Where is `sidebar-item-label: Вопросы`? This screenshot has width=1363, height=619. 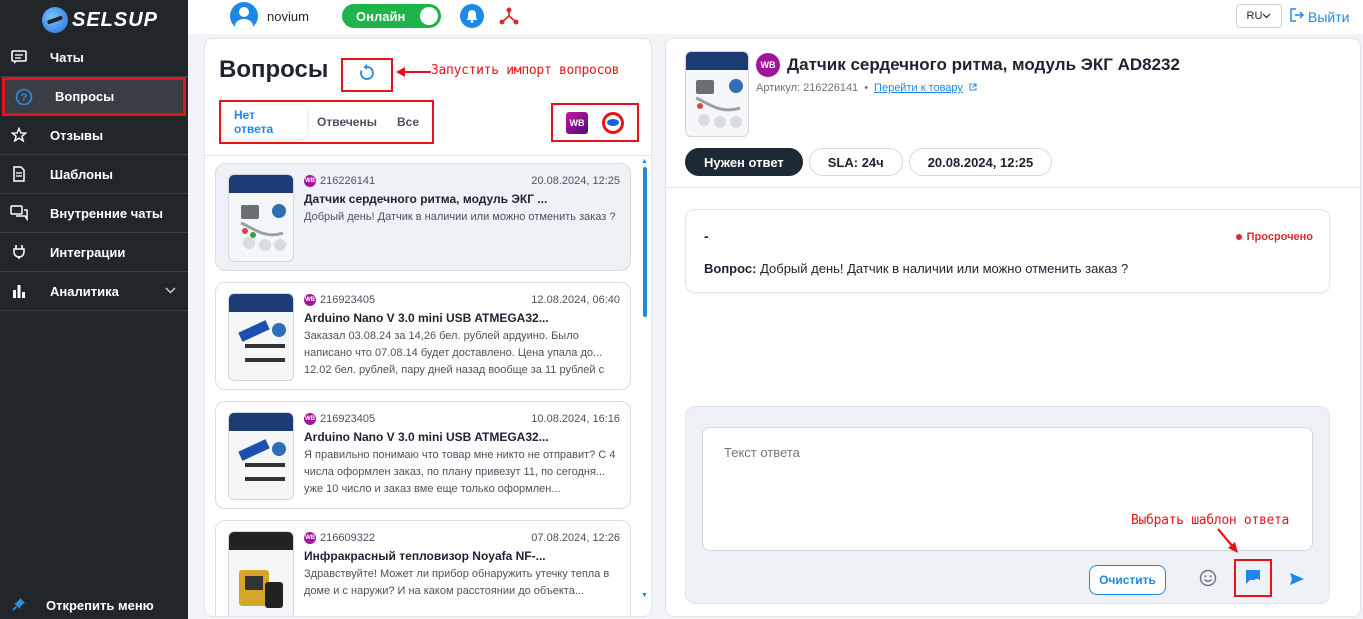
sidebar-item-label: Вопросы is located at coordinates (85, 96).